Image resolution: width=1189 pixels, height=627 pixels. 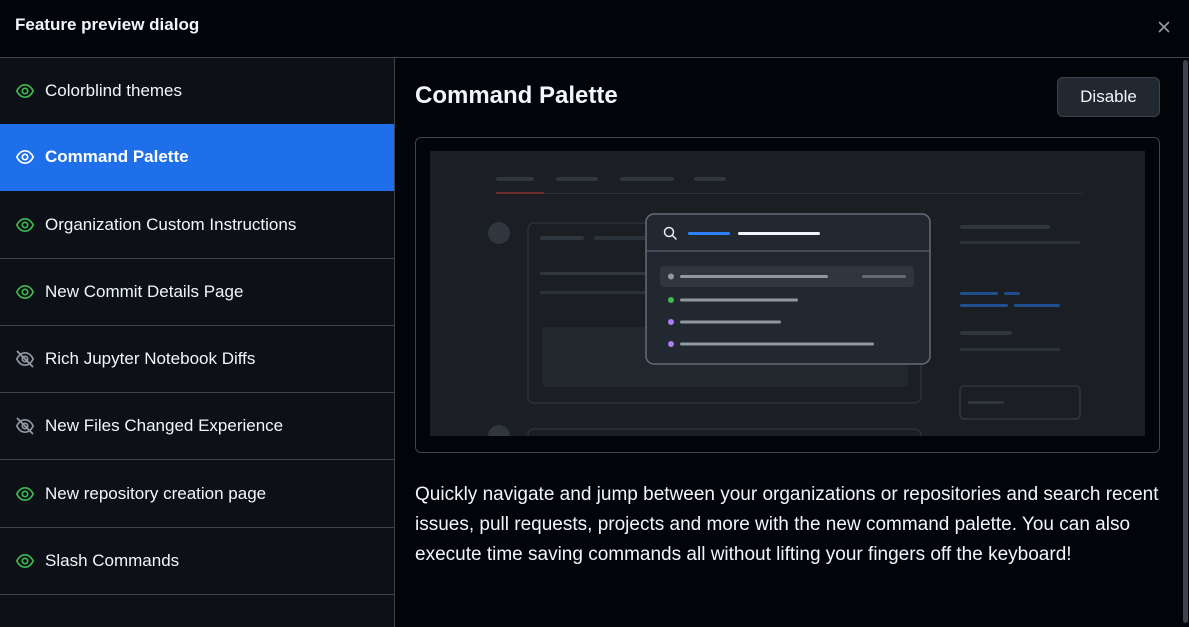 I want to click on feature-item-new-files-changed-experience: New Files Changed Experience, so click(x=197, y=426).